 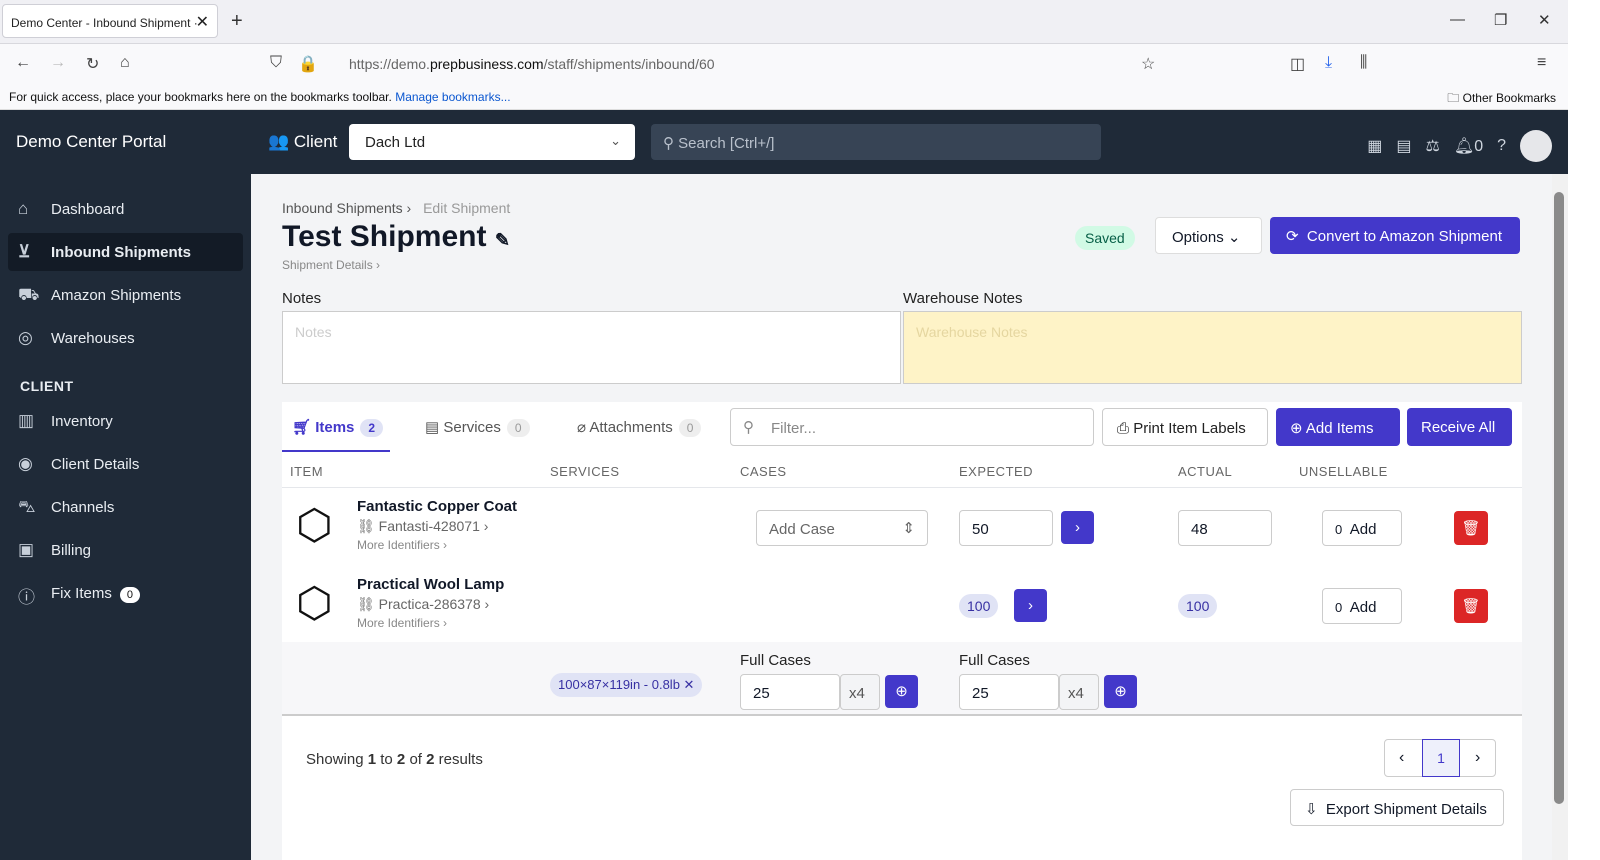 What do you see at coordinates (437, 506) in the screenshot?
I see `item-name: Fantastic Copper Coat` at bounding box center [437, 506].